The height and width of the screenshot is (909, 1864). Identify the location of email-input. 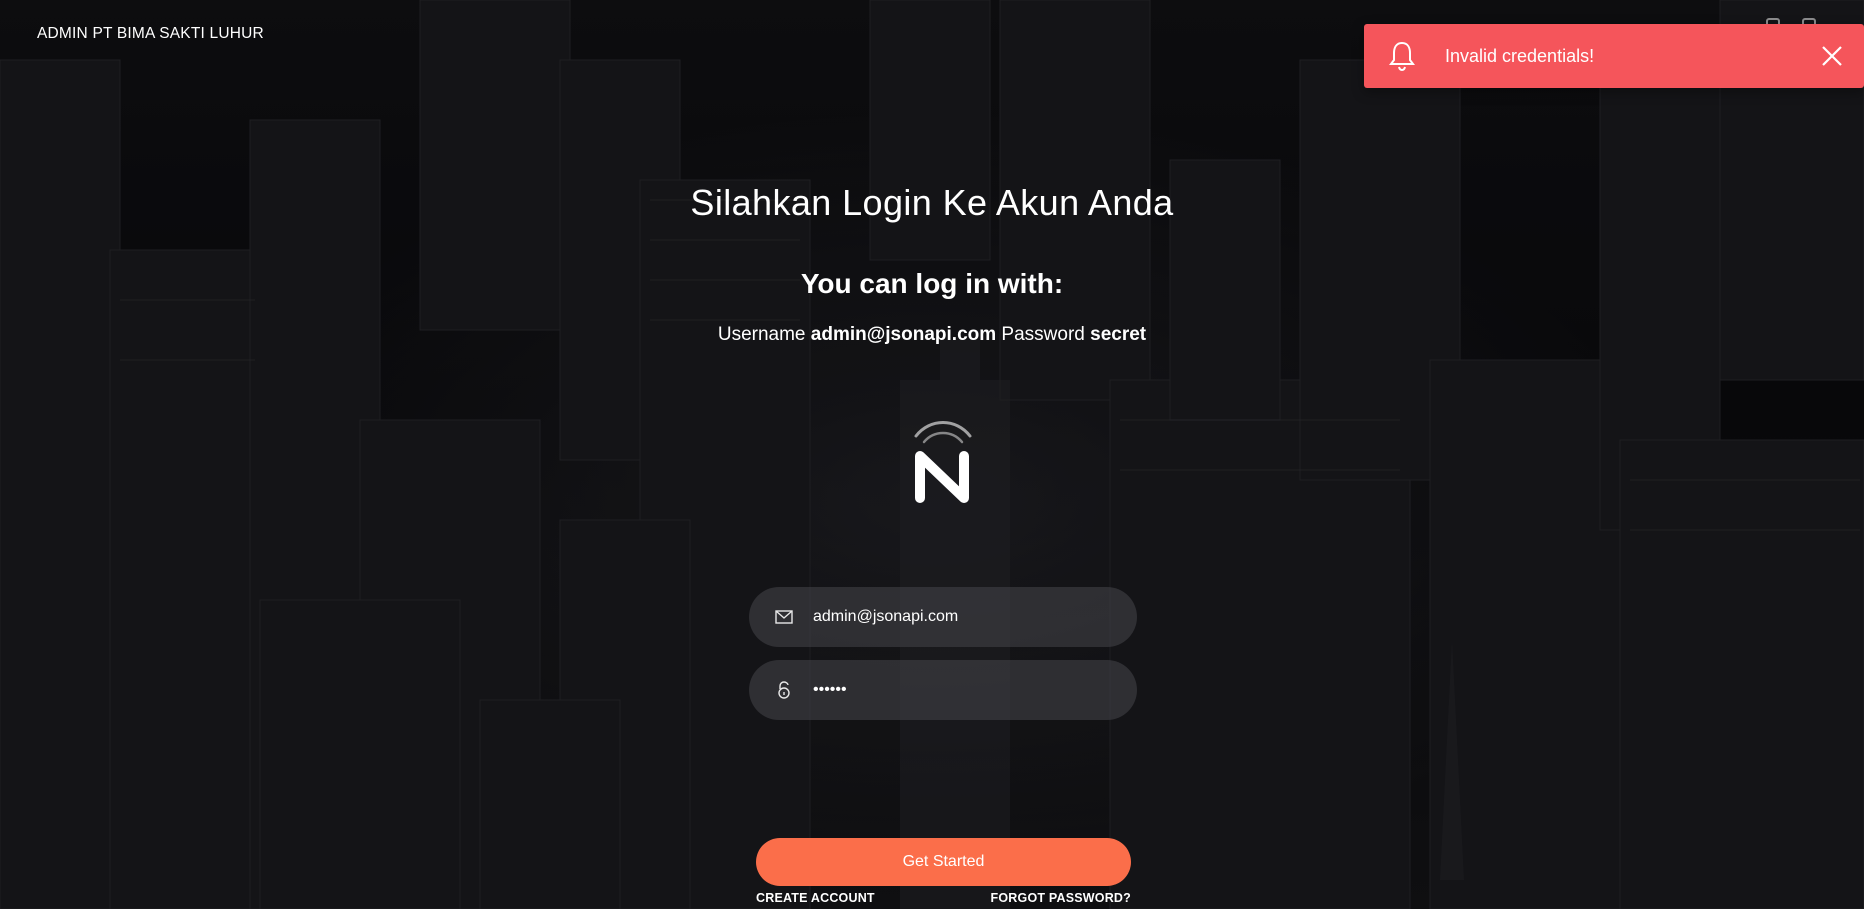
(963, 617).